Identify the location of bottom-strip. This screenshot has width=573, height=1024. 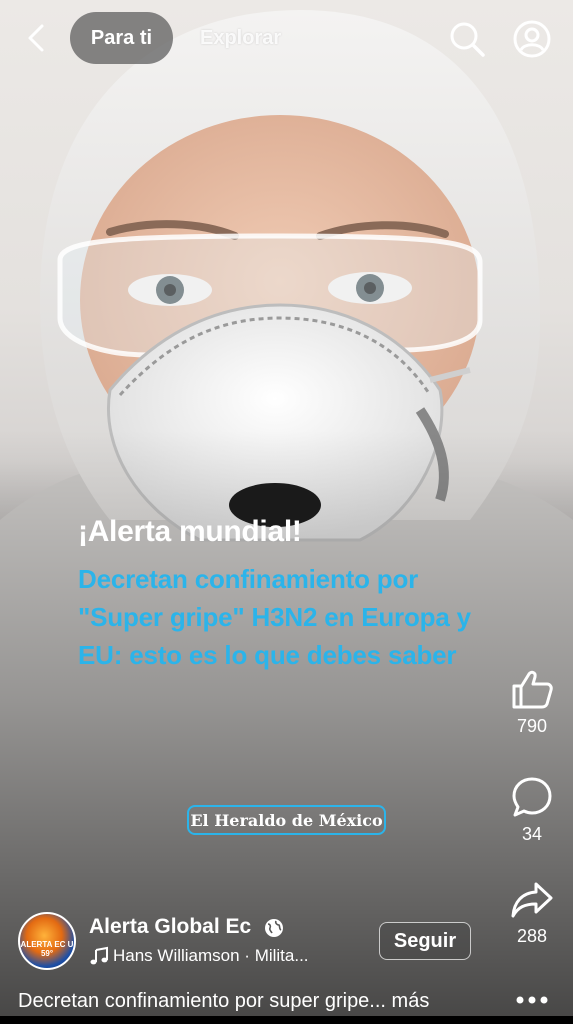
(286, 1020).